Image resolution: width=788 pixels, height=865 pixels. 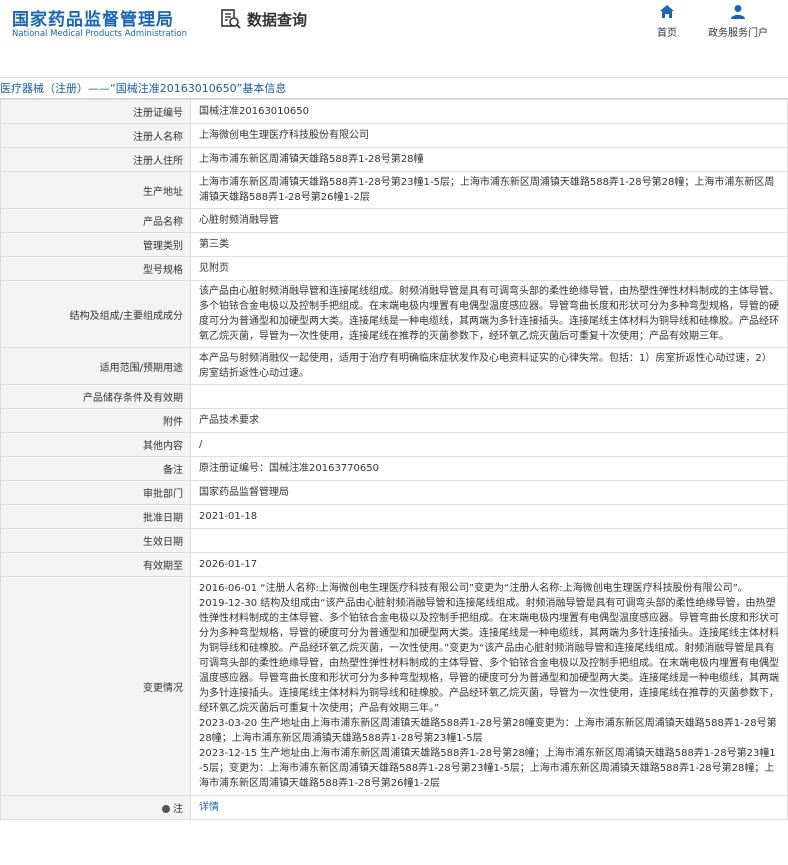 I want to click on nav-home-label: 首页, so click(x=667, y=33).